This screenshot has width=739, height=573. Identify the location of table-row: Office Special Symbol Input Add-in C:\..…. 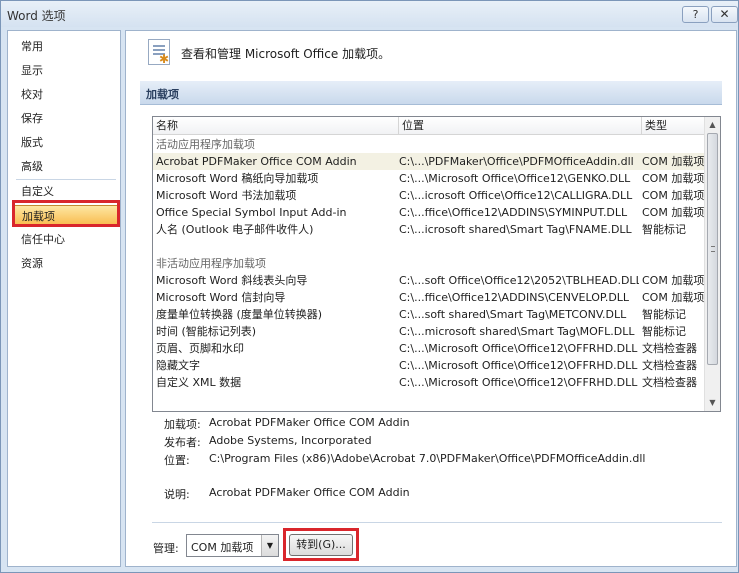
(429, 212).